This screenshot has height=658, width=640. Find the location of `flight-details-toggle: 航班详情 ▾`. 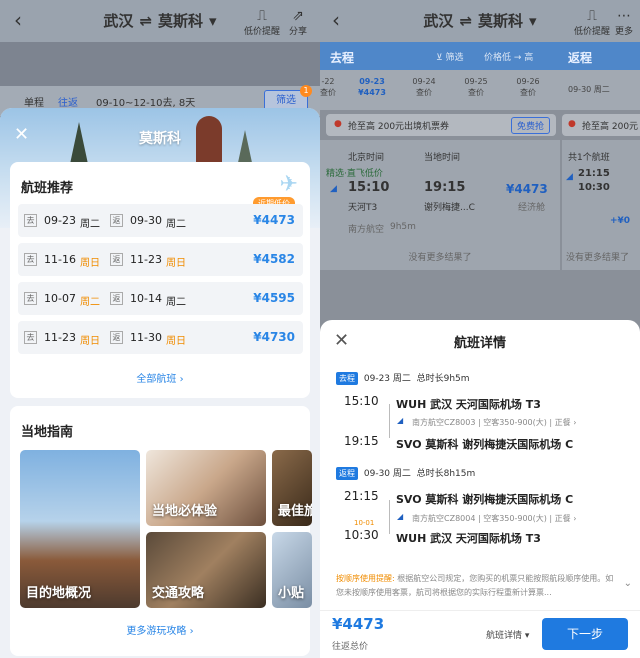

flight-details-toggle: 航班详情 ▾ is located at coordinates (507, 634).